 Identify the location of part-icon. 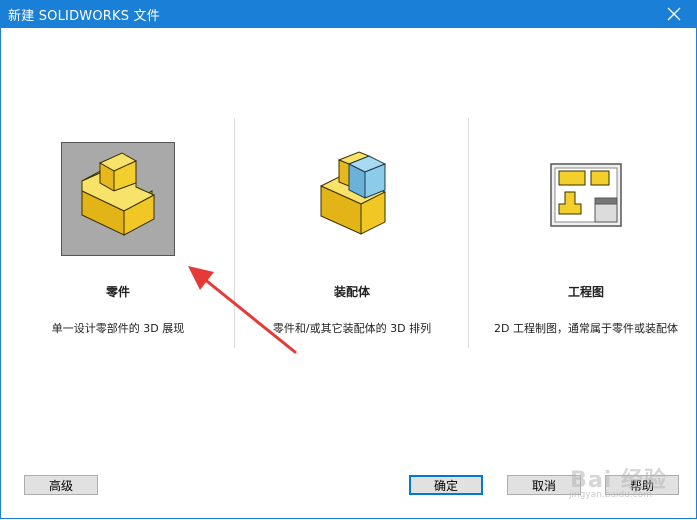
(118, 194).